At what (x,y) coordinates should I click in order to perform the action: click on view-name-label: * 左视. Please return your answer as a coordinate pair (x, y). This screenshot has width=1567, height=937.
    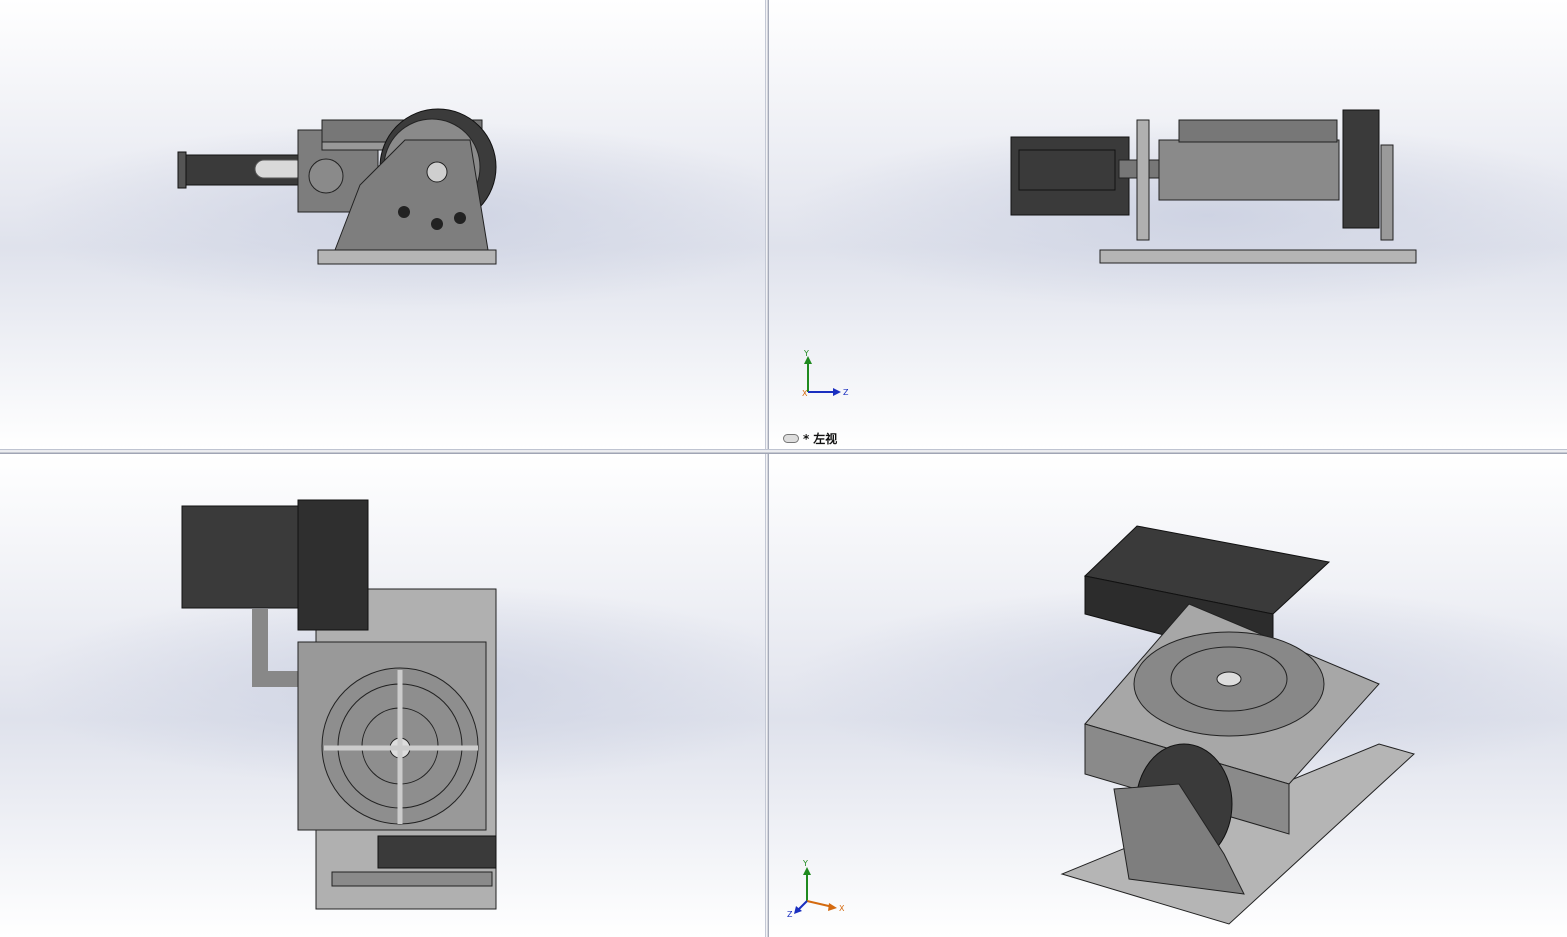
    Looking at the image, I should click on (810, 438).